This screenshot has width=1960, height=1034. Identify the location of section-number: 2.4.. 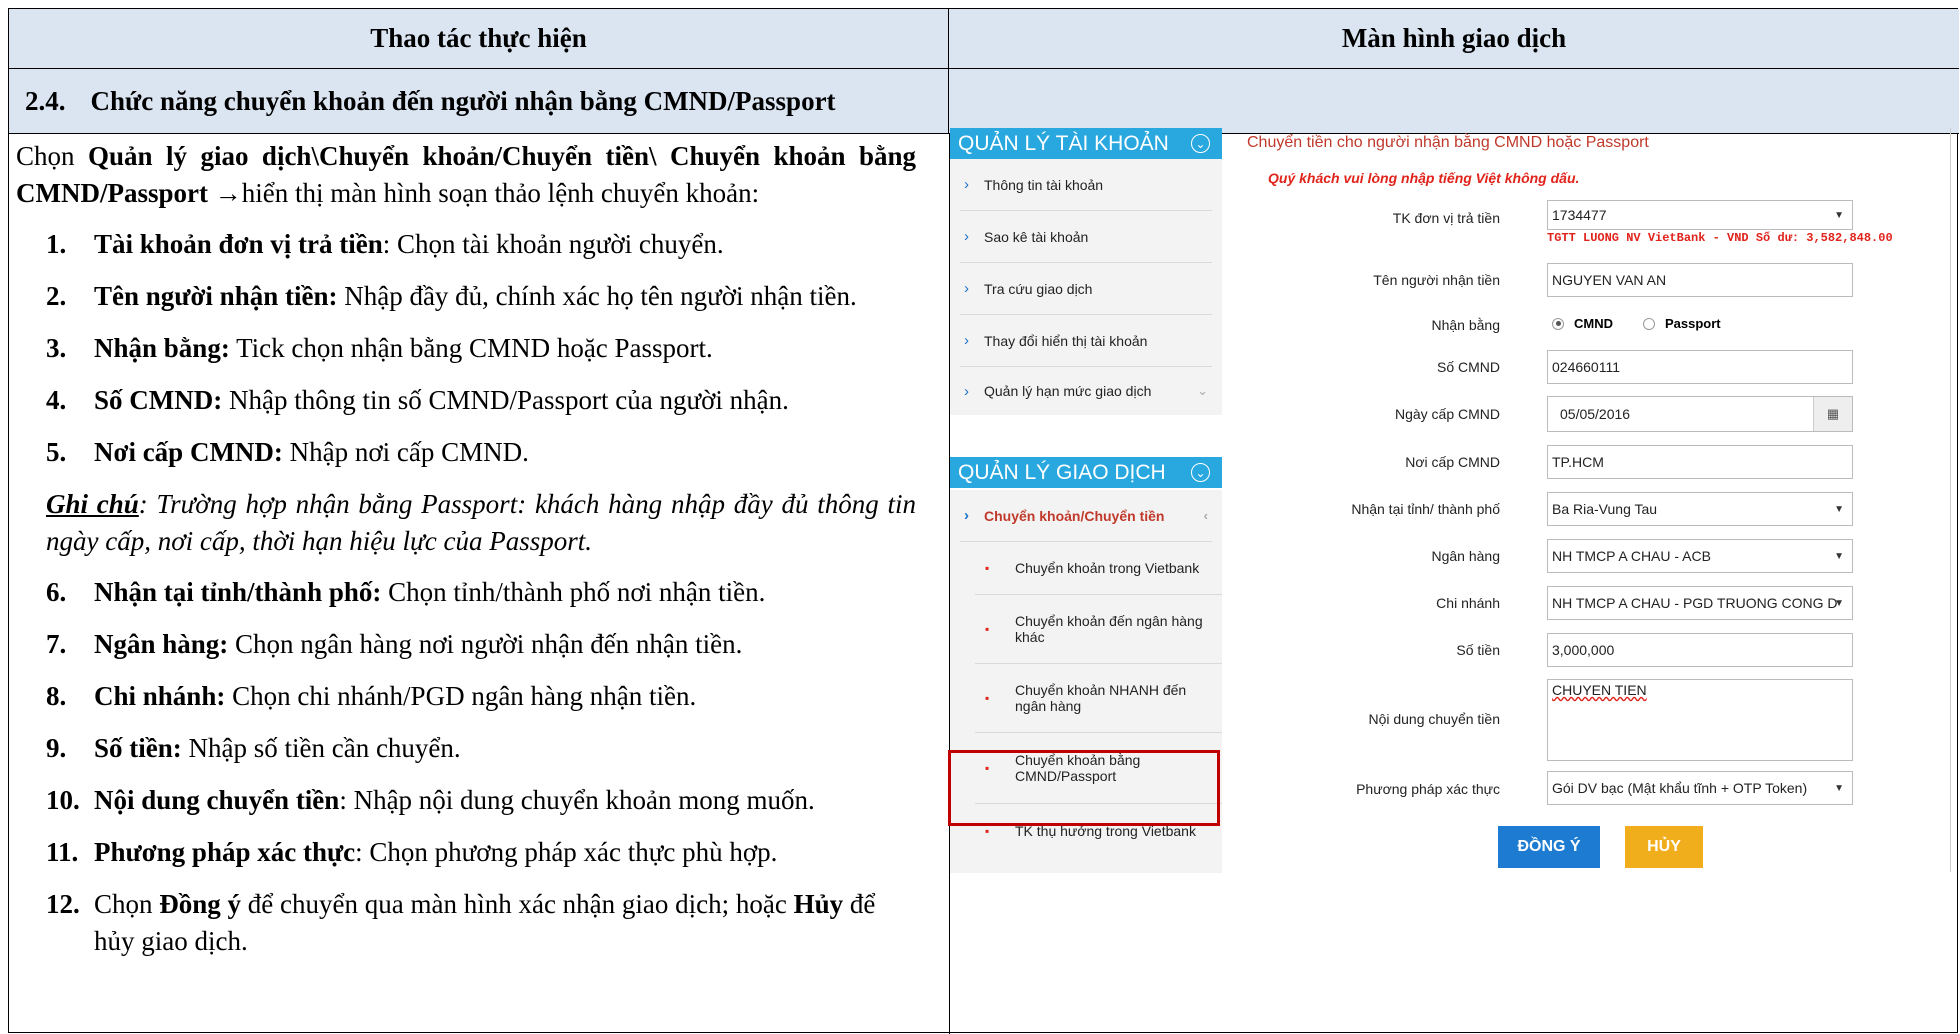
(45, 100).